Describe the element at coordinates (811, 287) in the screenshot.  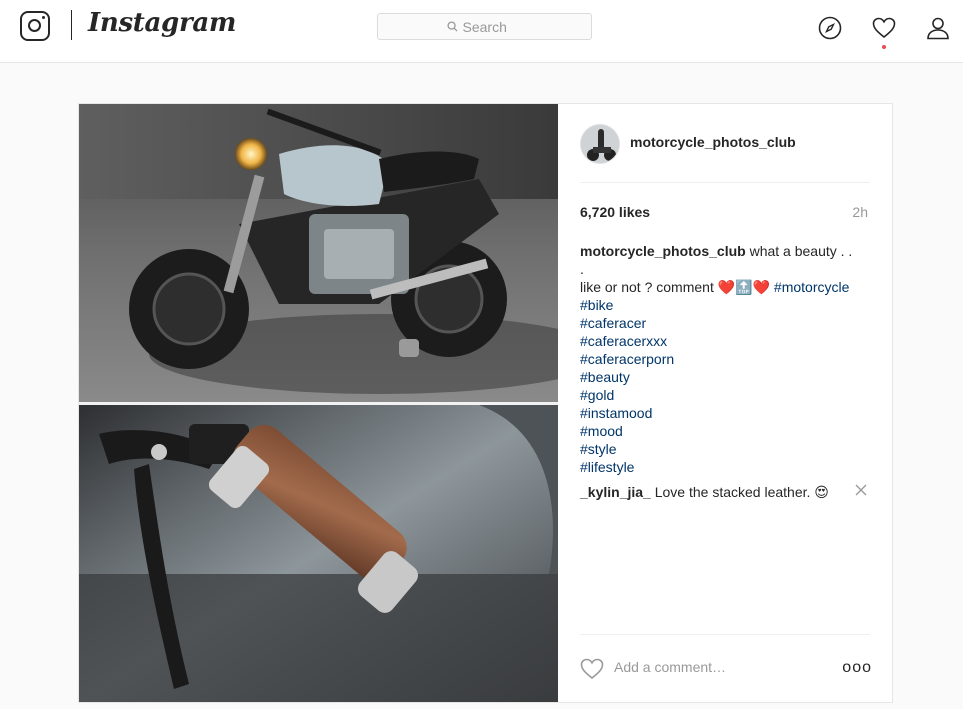
I see `hashtag-link: #motorcycle` at that location.